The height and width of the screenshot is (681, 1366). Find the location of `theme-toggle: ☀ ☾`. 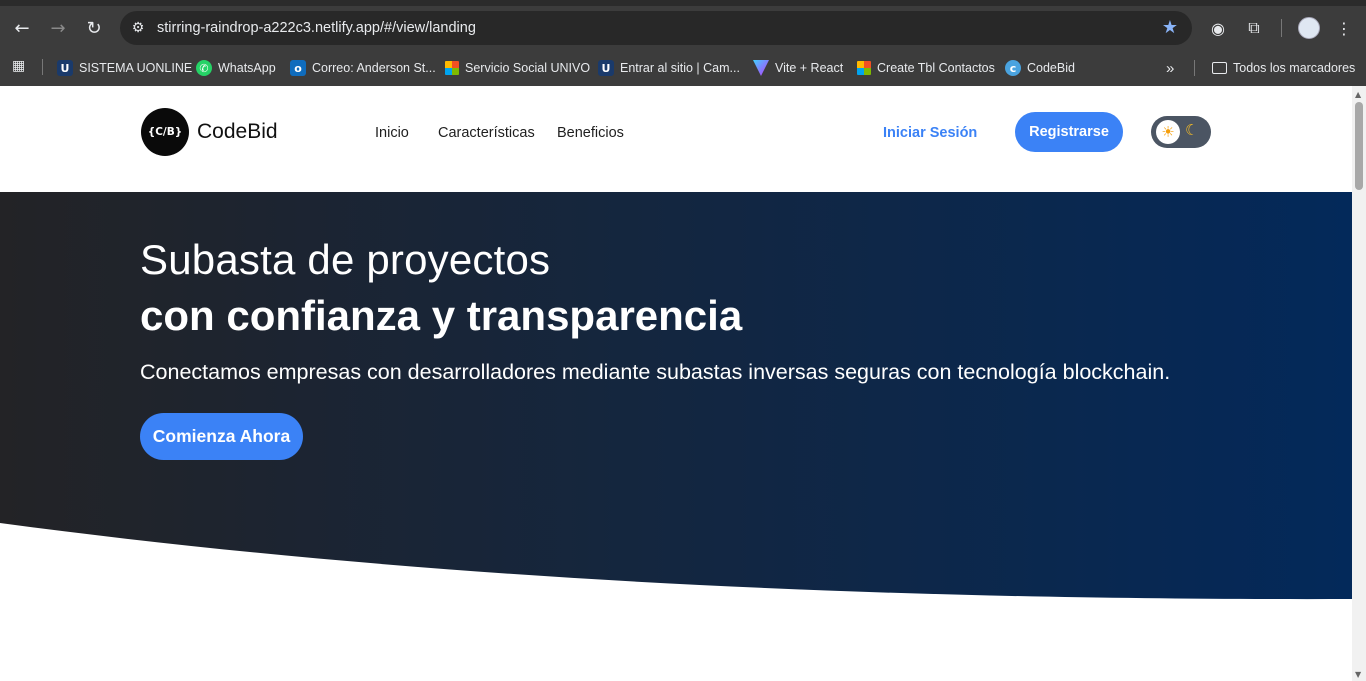

theme-toggle: ☀ ☾ is located at coordinates (1181, 132).